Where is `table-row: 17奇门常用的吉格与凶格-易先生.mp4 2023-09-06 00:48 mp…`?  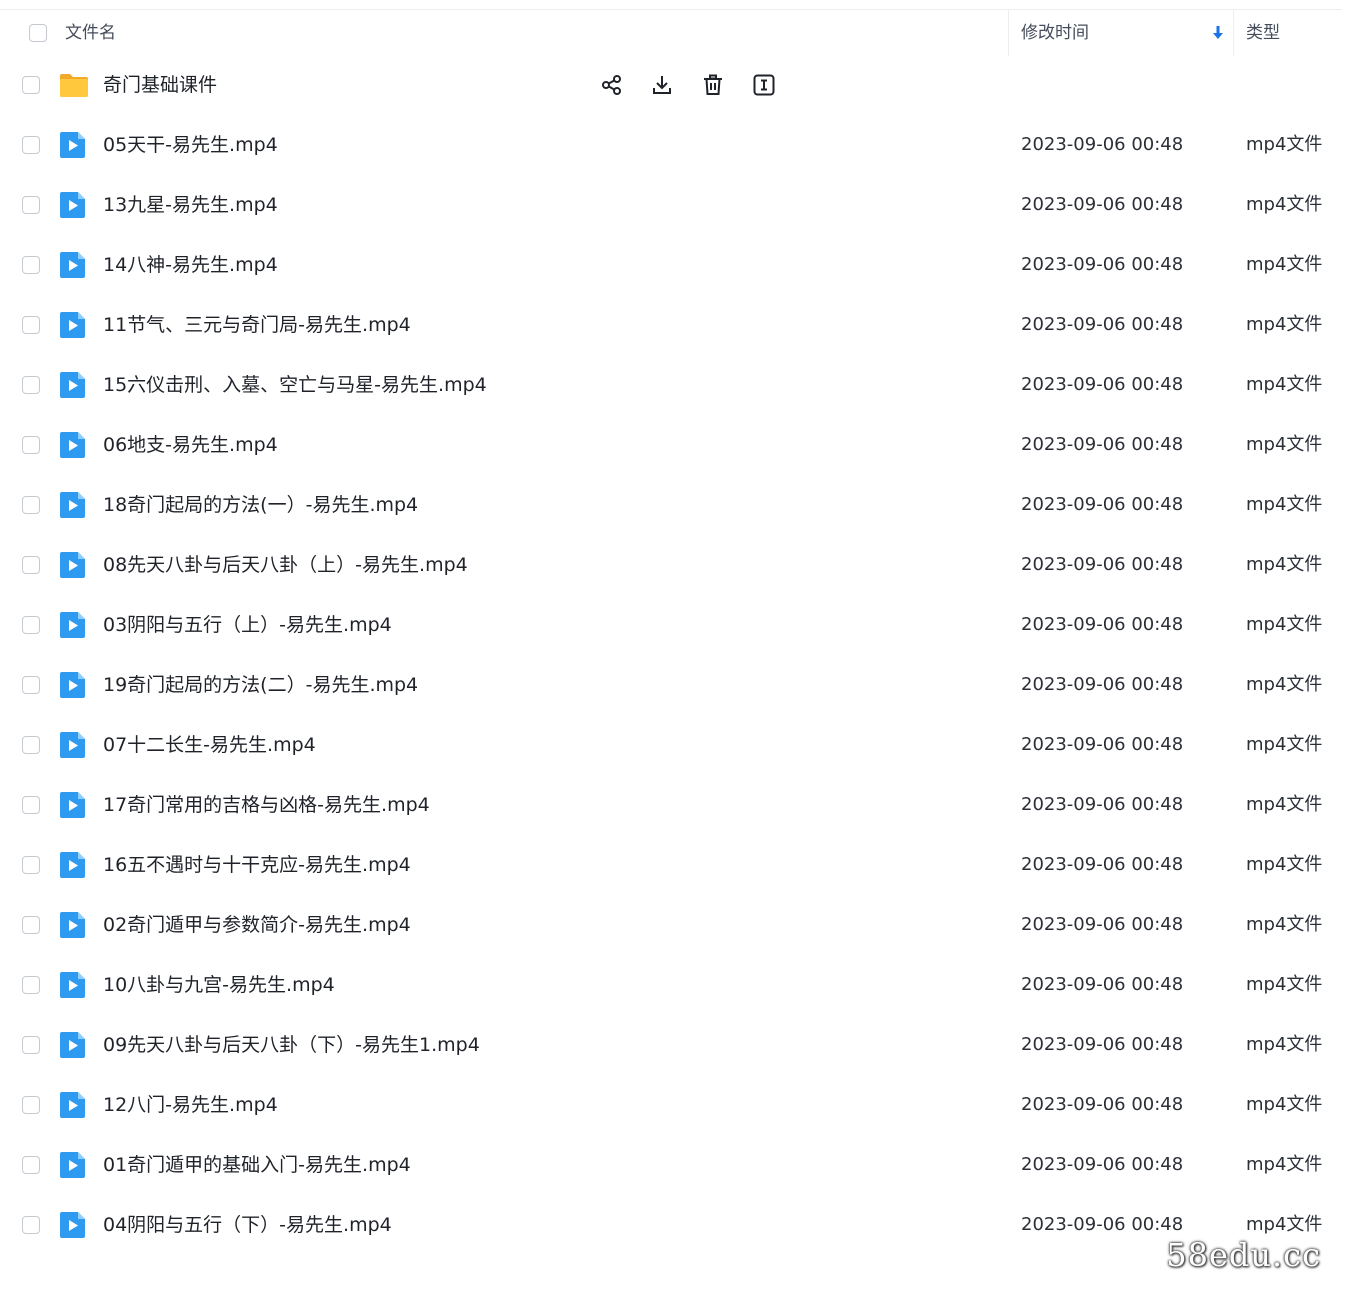 table-row: 17奇门常用的吉格与凶格-易先生.mp4 2023-09-06 00:48 mp… is located at coordinates (673, 805).